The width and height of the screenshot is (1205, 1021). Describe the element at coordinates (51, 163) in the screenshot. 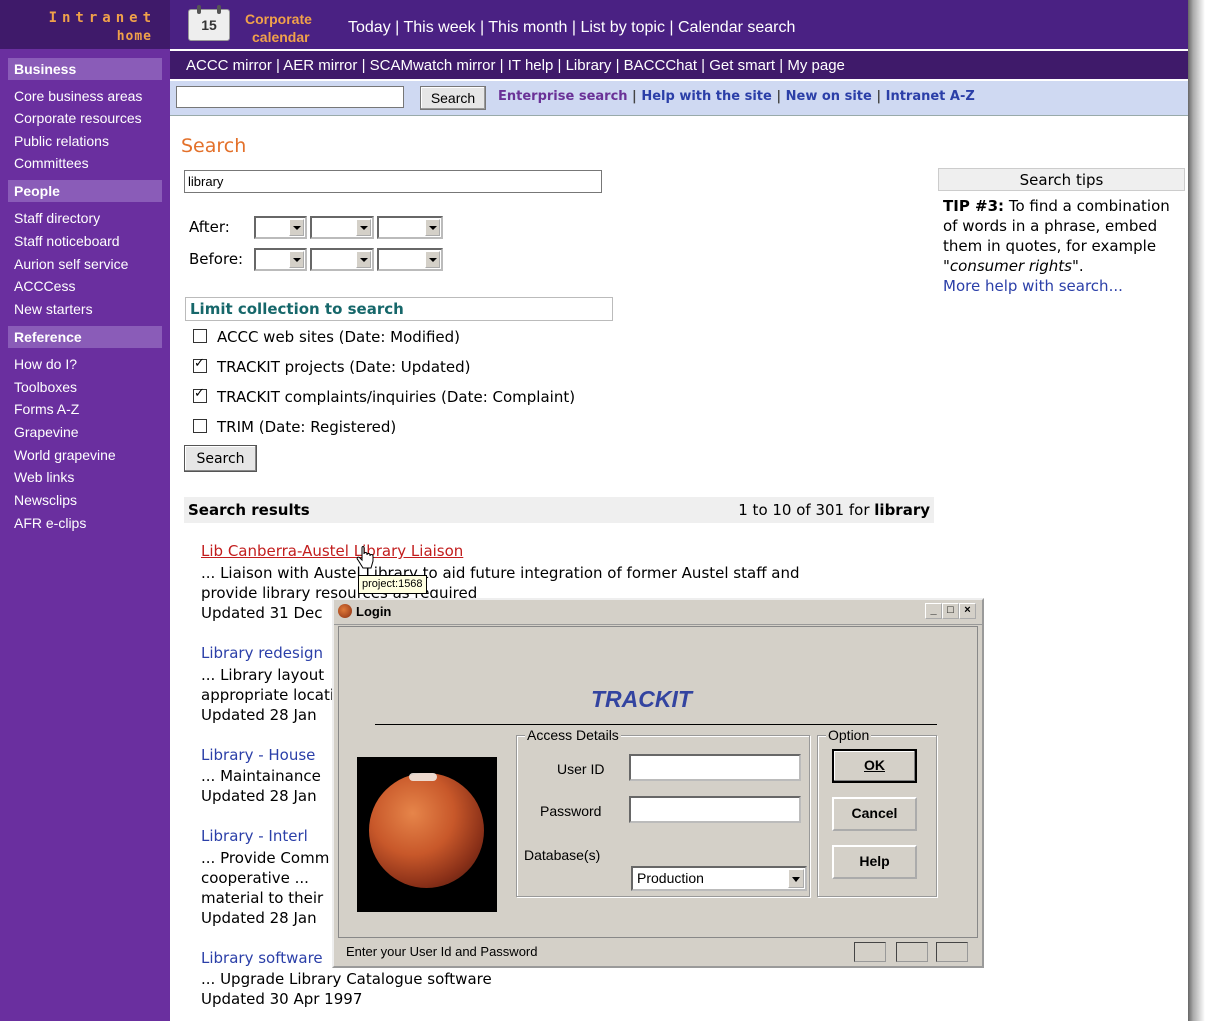

I see `sidebar-item-committees: Committees` at that location.